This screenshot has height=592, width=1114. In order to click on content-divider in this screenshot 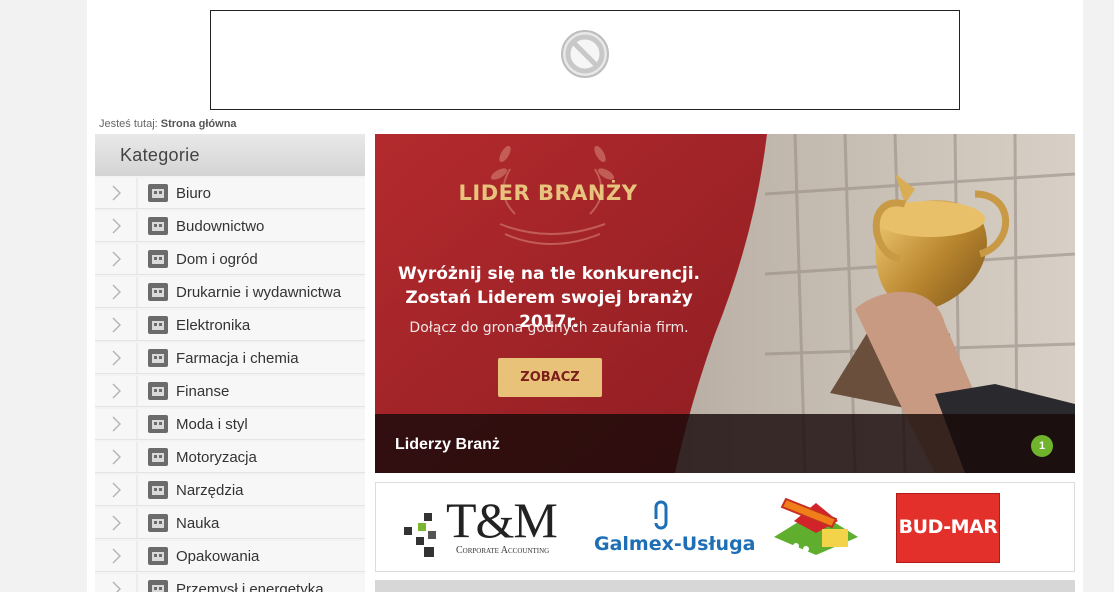, I will do `click(725, 586)`.